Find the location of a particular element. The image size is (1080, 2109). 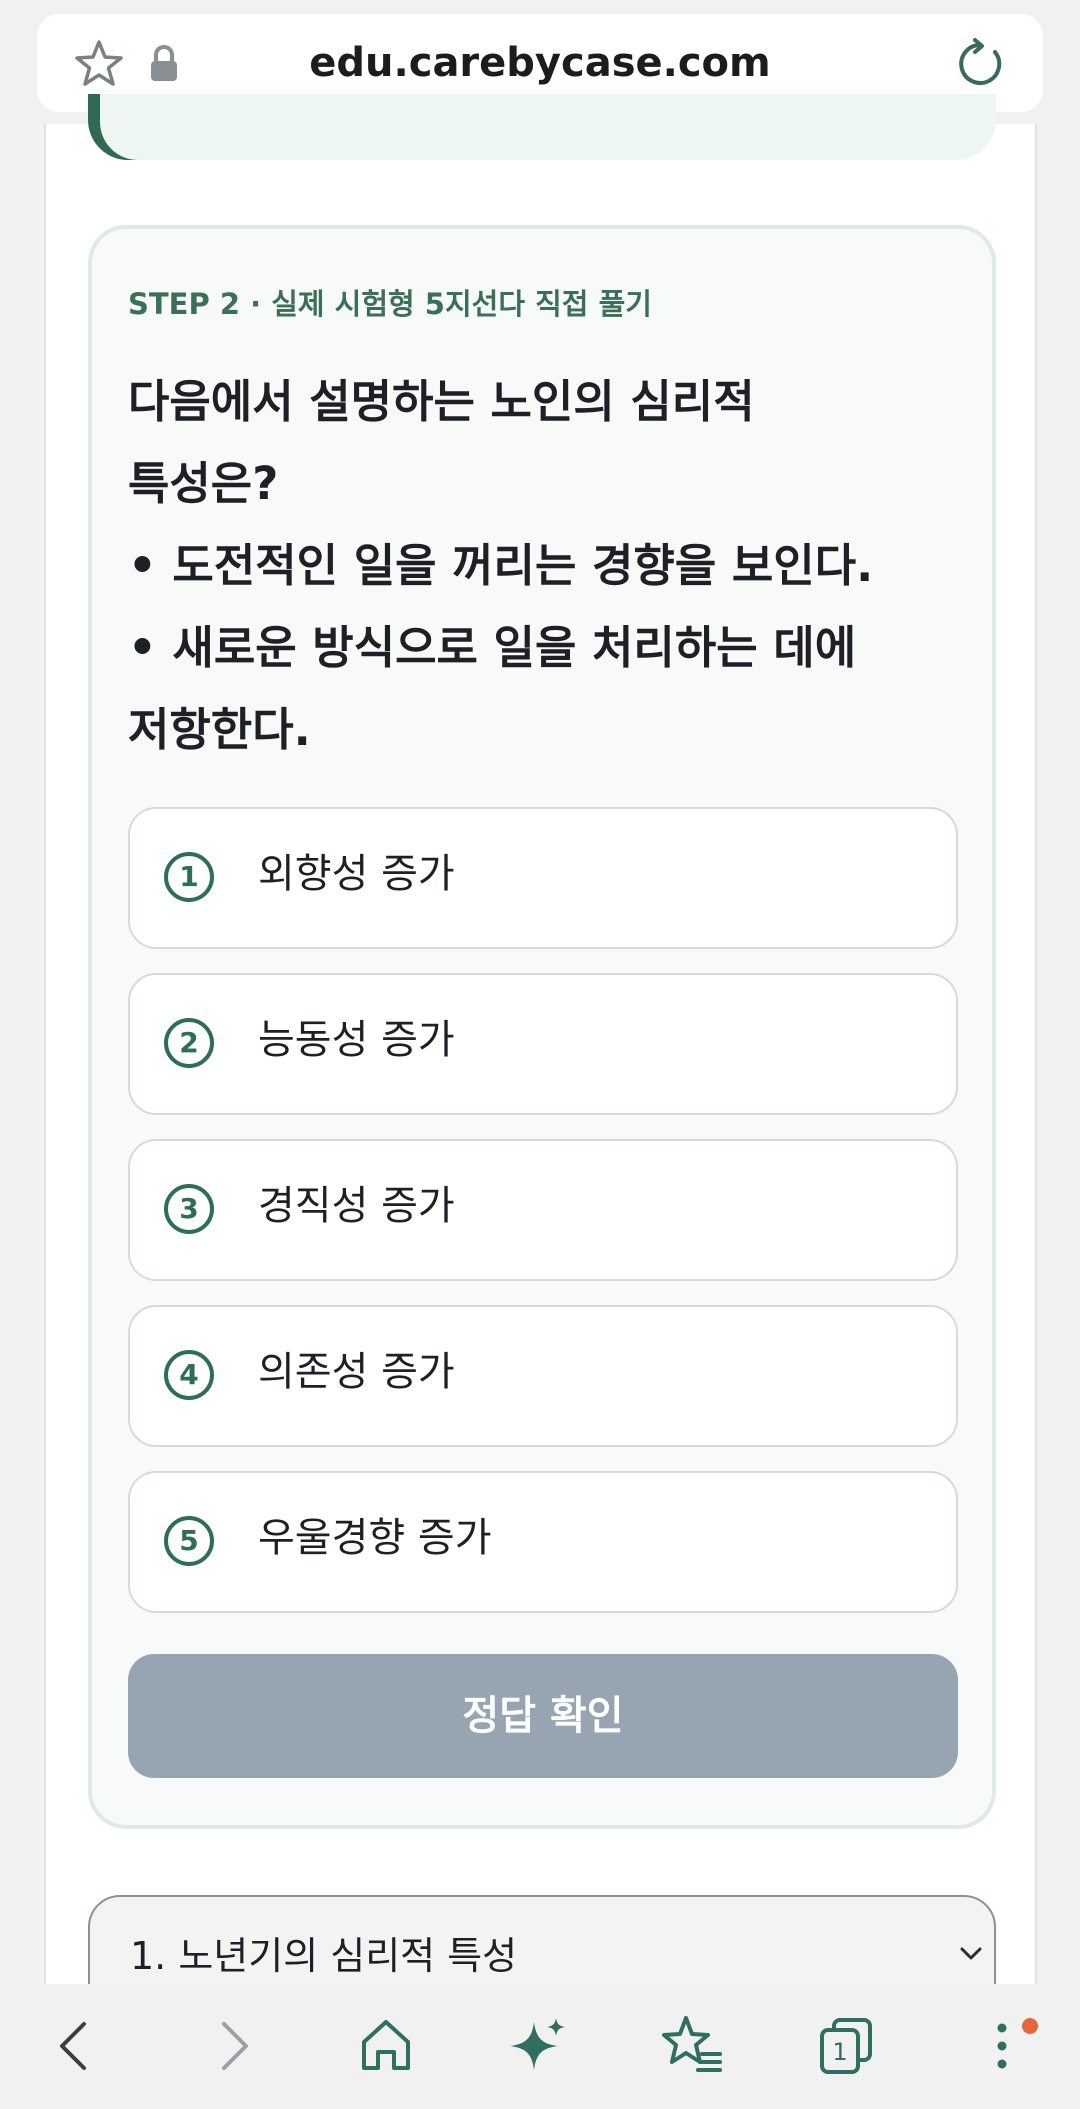

bookmarks-star-list-icon is located at coordinates (692, 2044).